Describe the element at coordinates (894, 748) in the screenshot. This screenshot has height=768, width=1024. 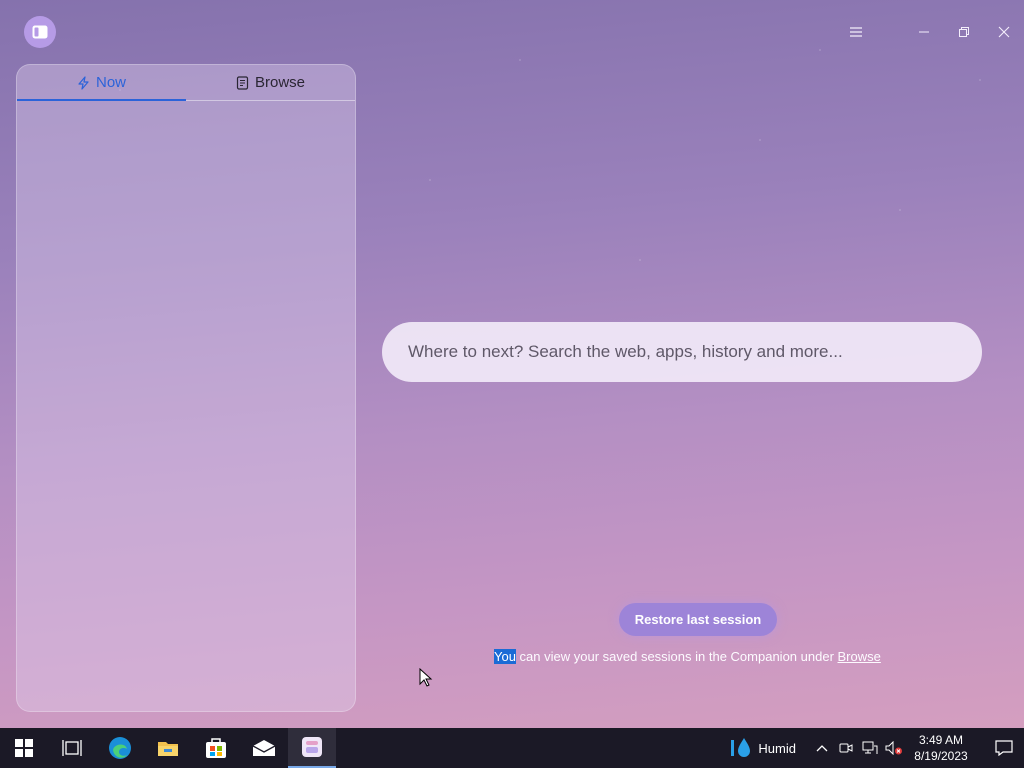
I see `volume-muted-icon` at that location.